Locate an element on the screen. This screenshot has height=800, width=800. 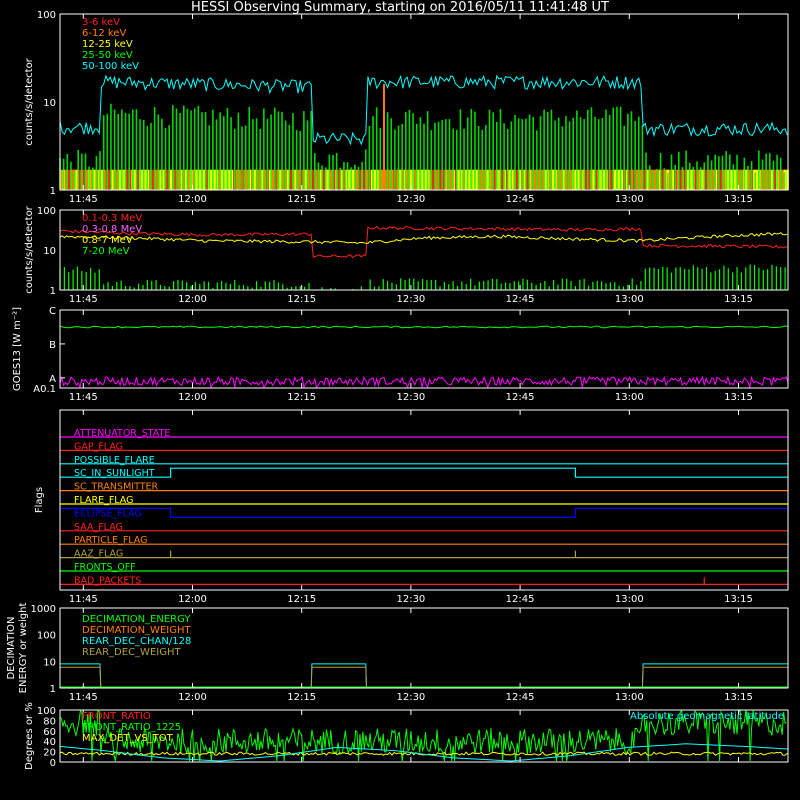
panel1-legend-item: 6-12 keV is located at coordinates (104, 33).